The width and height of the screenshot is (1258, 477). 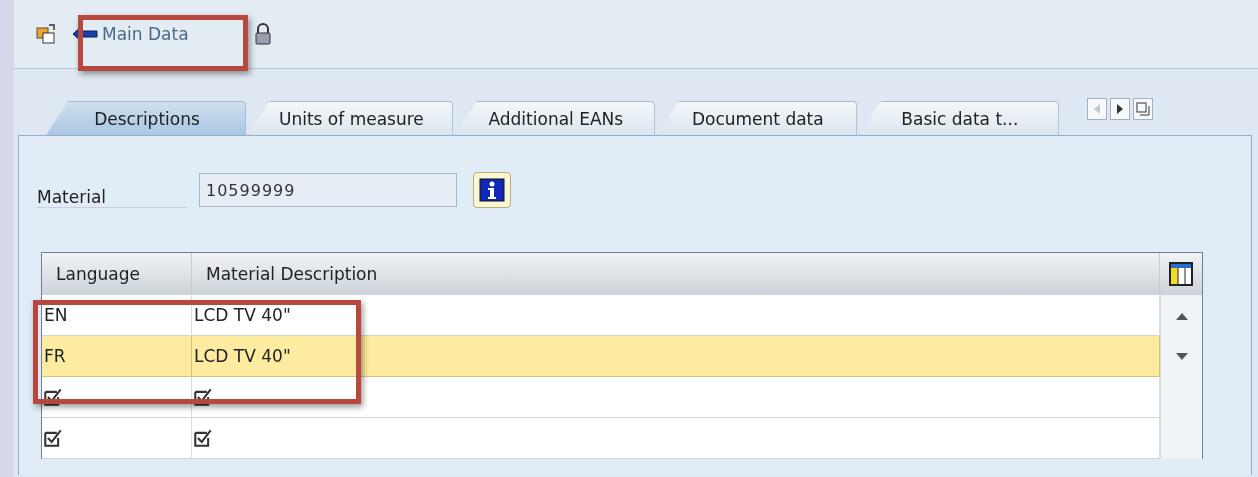 I want to click on triangle-down-icon, so click(x=1181, y=356).